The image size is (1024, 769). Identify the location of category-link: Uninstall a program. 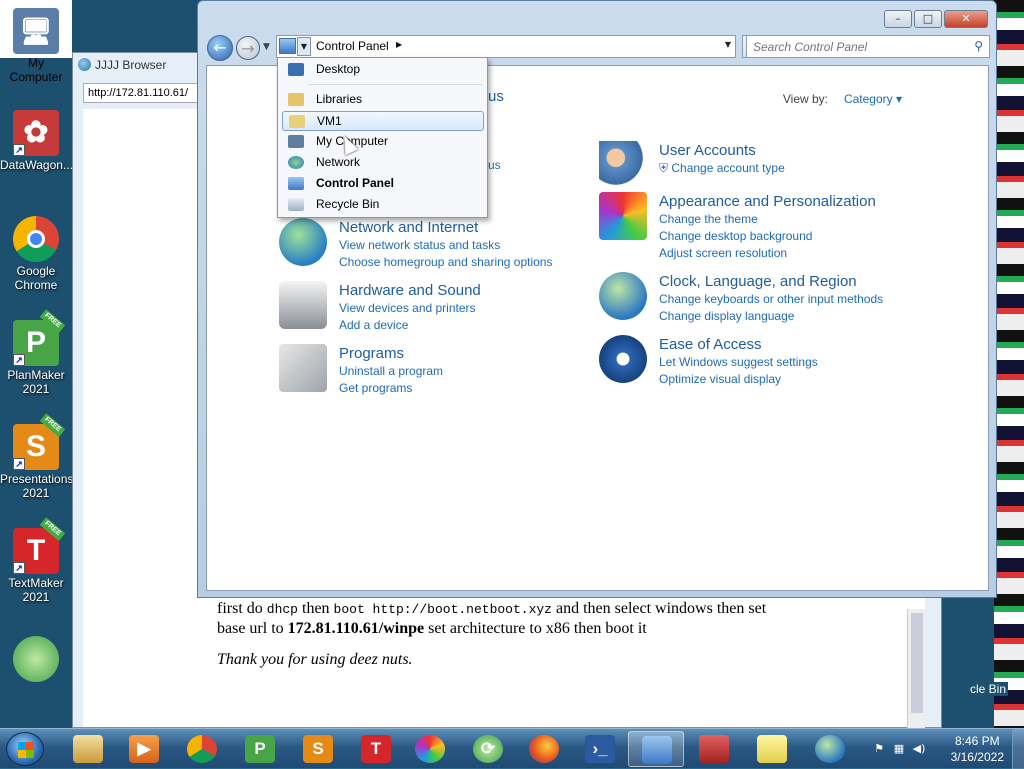
(391, 371).